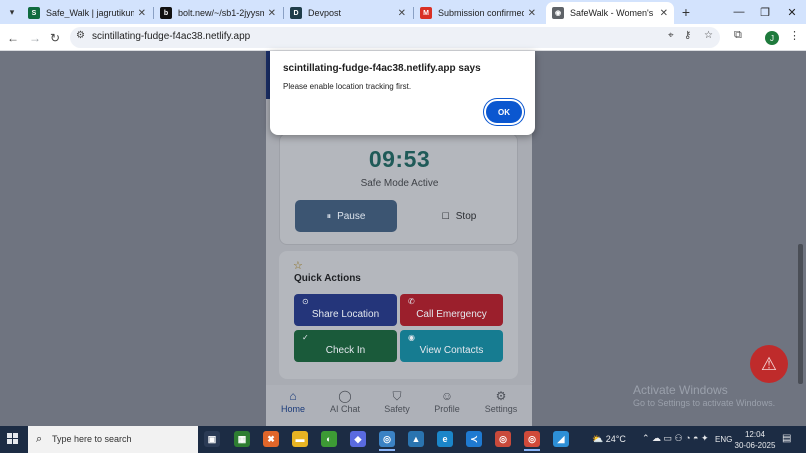 The width and height of the screenshot is (806, 453). Describe the element at coordinates (39, 439) in the screenshot. I see `search-icon: ⌕` at that location.